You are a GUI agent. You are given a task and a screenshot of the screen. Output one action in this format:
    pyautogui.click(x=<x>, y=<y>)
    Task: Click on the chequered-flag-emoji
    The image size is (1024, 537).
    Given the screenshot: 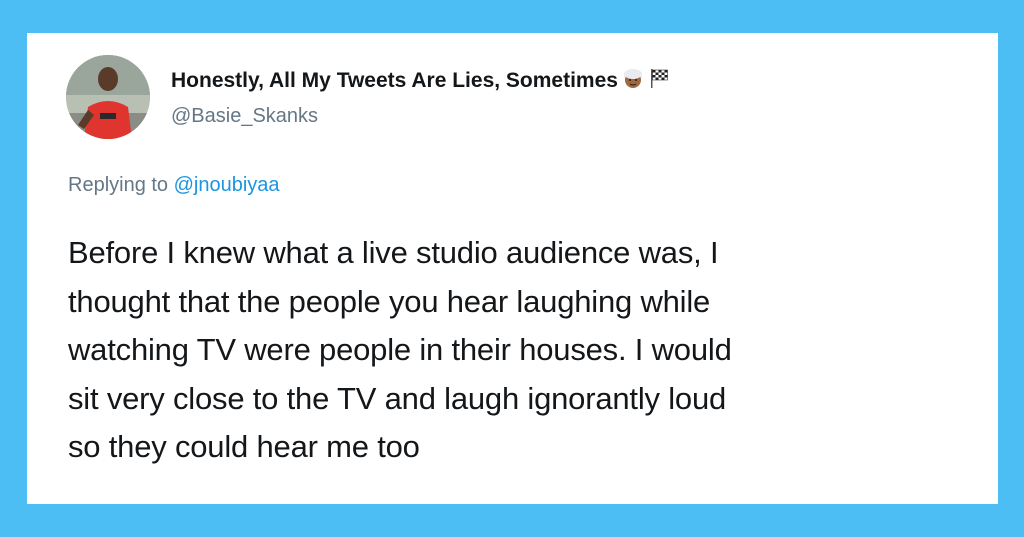 What is the action you would take?
    pyautogui.click(x=659, y=81)
    